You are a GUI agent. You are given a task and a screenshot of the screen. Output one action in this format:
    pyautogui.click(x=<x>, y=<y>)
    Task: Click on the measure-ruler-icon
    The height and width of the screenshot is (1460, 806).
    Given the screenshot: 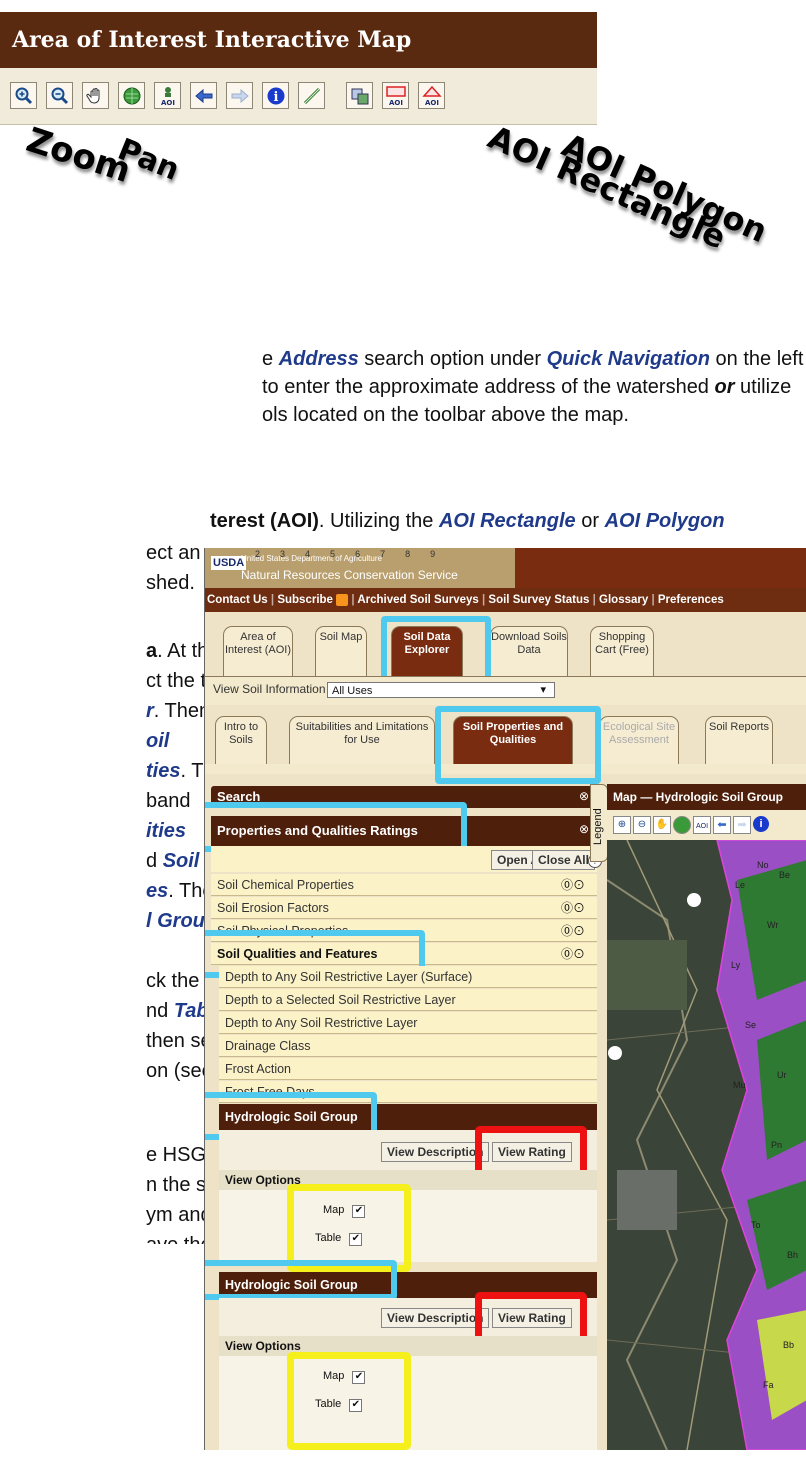 What is the action you would take?
    pyautogui.click(x=311, y=95)
    